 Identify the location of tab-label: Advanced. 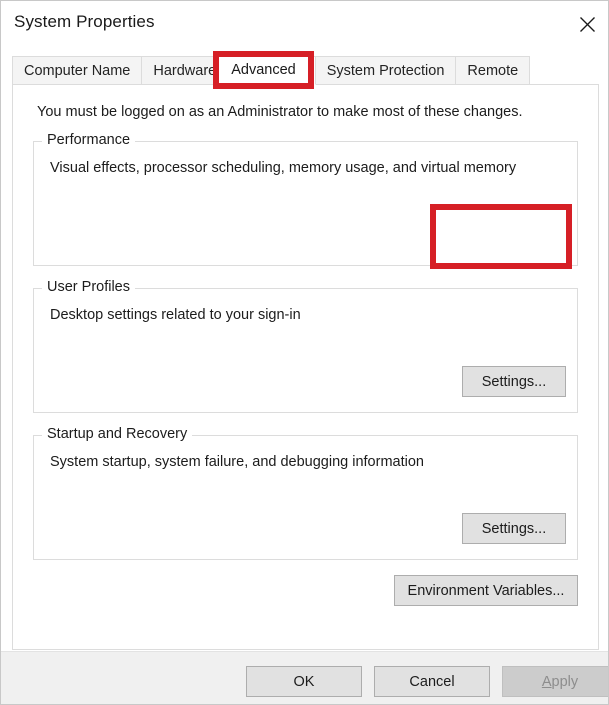
(271, 70).